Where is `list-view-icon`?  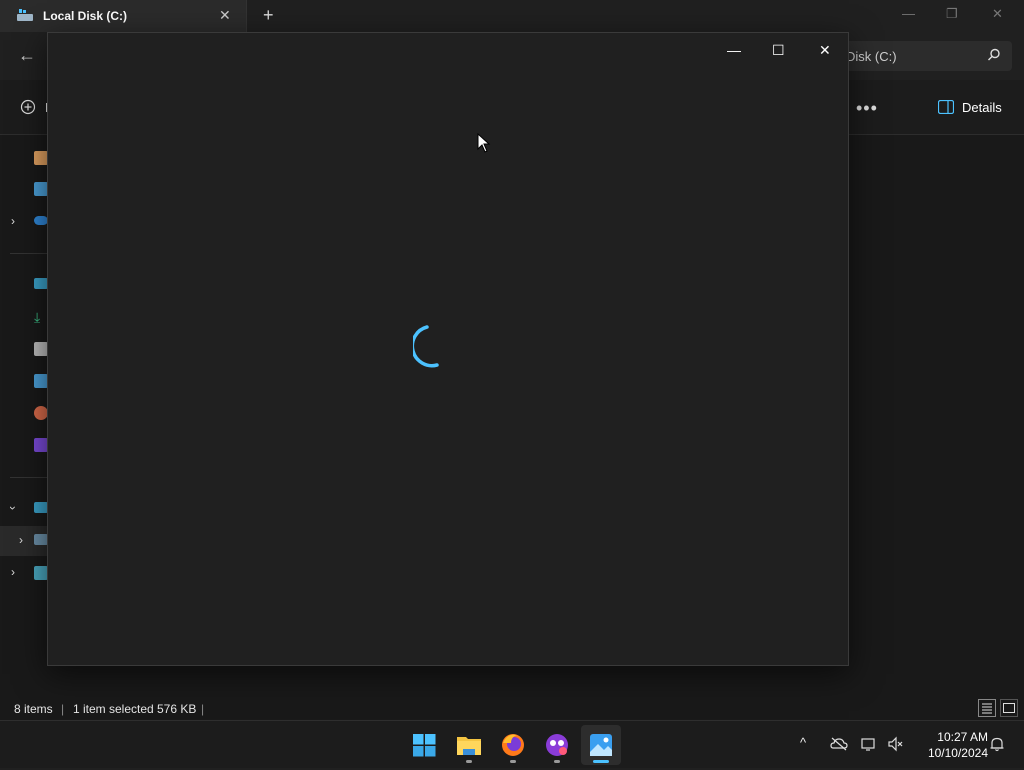 list-view-icon is located at coordinates (987, 708).